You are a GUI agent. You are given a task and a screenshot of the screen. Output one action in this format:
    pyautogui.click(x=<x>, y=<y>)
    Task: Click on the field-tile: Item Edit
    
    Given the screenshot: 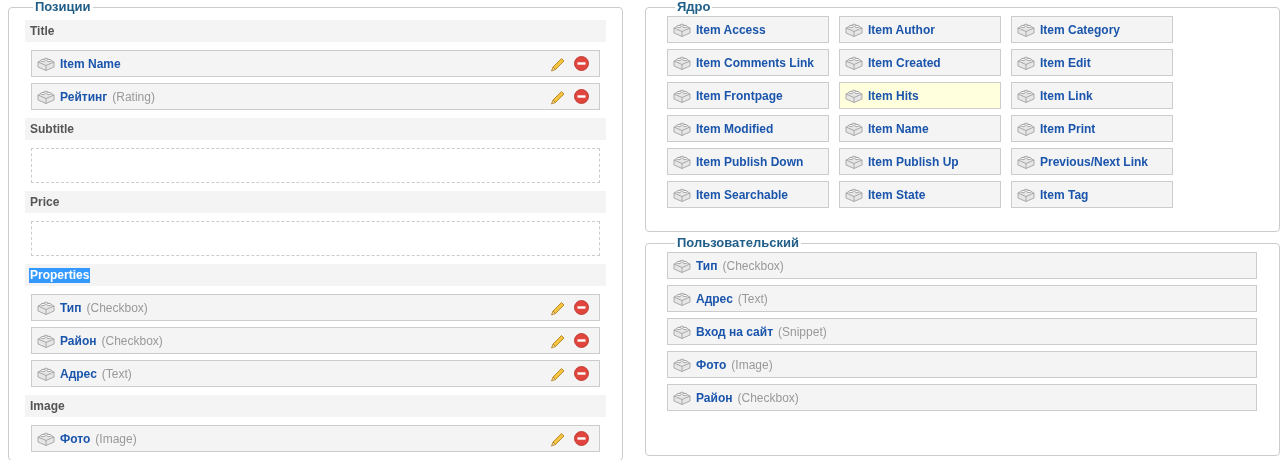 What is the action you would take?
    pyautogui.click(x=1092, y=62)
    